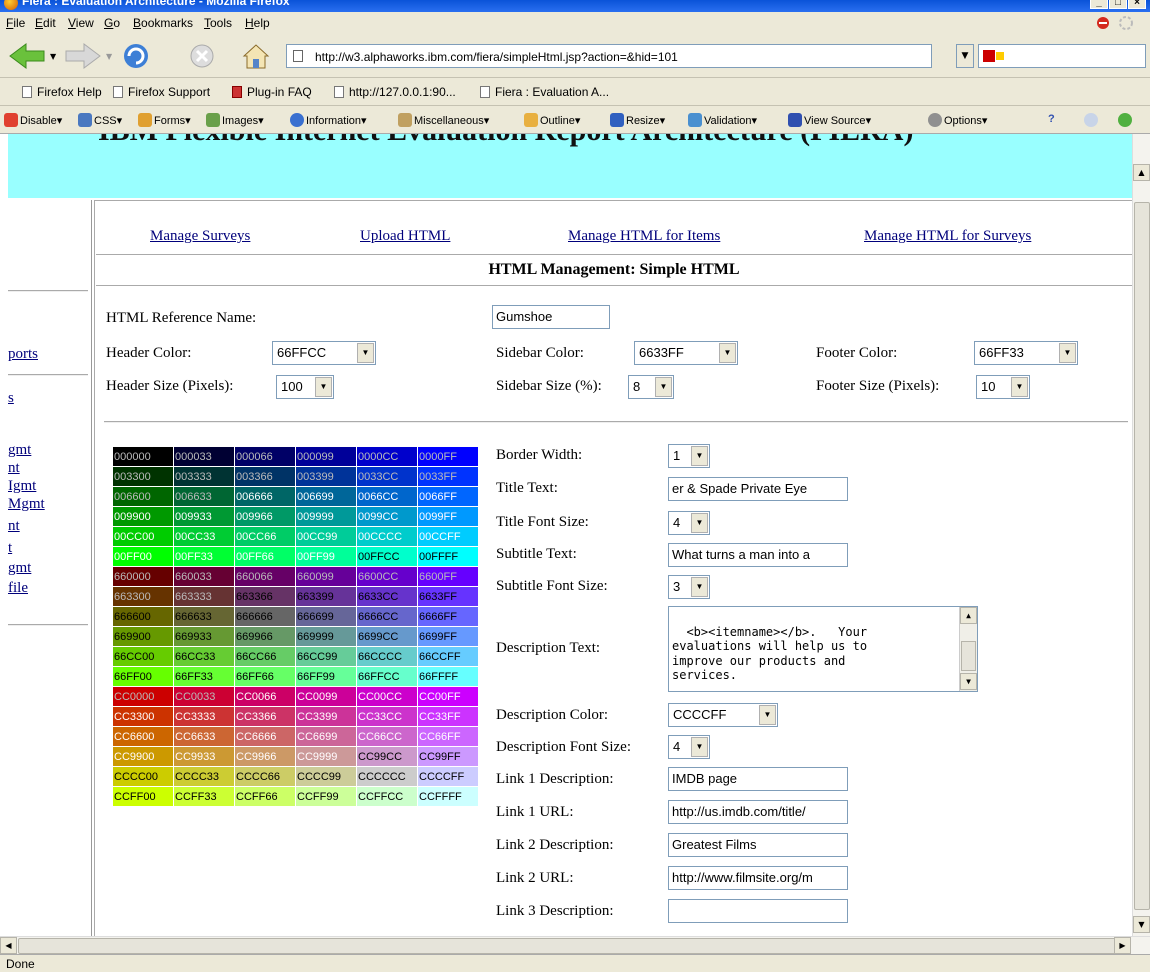 This screenshot has height=972, width=1150. What do you see at coordinates (204, 456) in the screenshot?
I see `palette-swatch: 000033` at bounding box center [204, 456].